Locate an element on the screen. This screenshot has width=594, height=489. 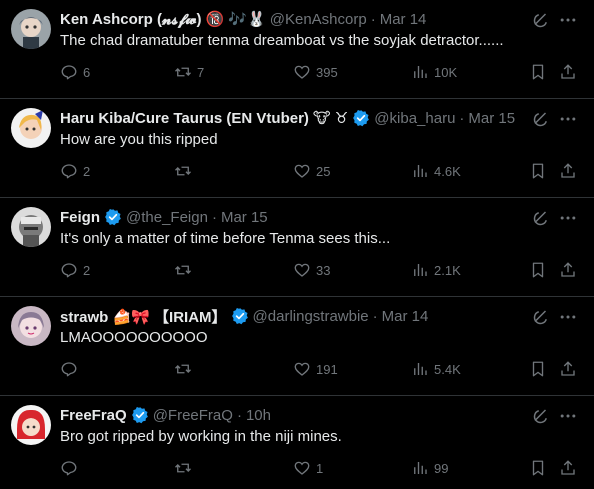
like-count: 395 is located at coordinates (327, 72).